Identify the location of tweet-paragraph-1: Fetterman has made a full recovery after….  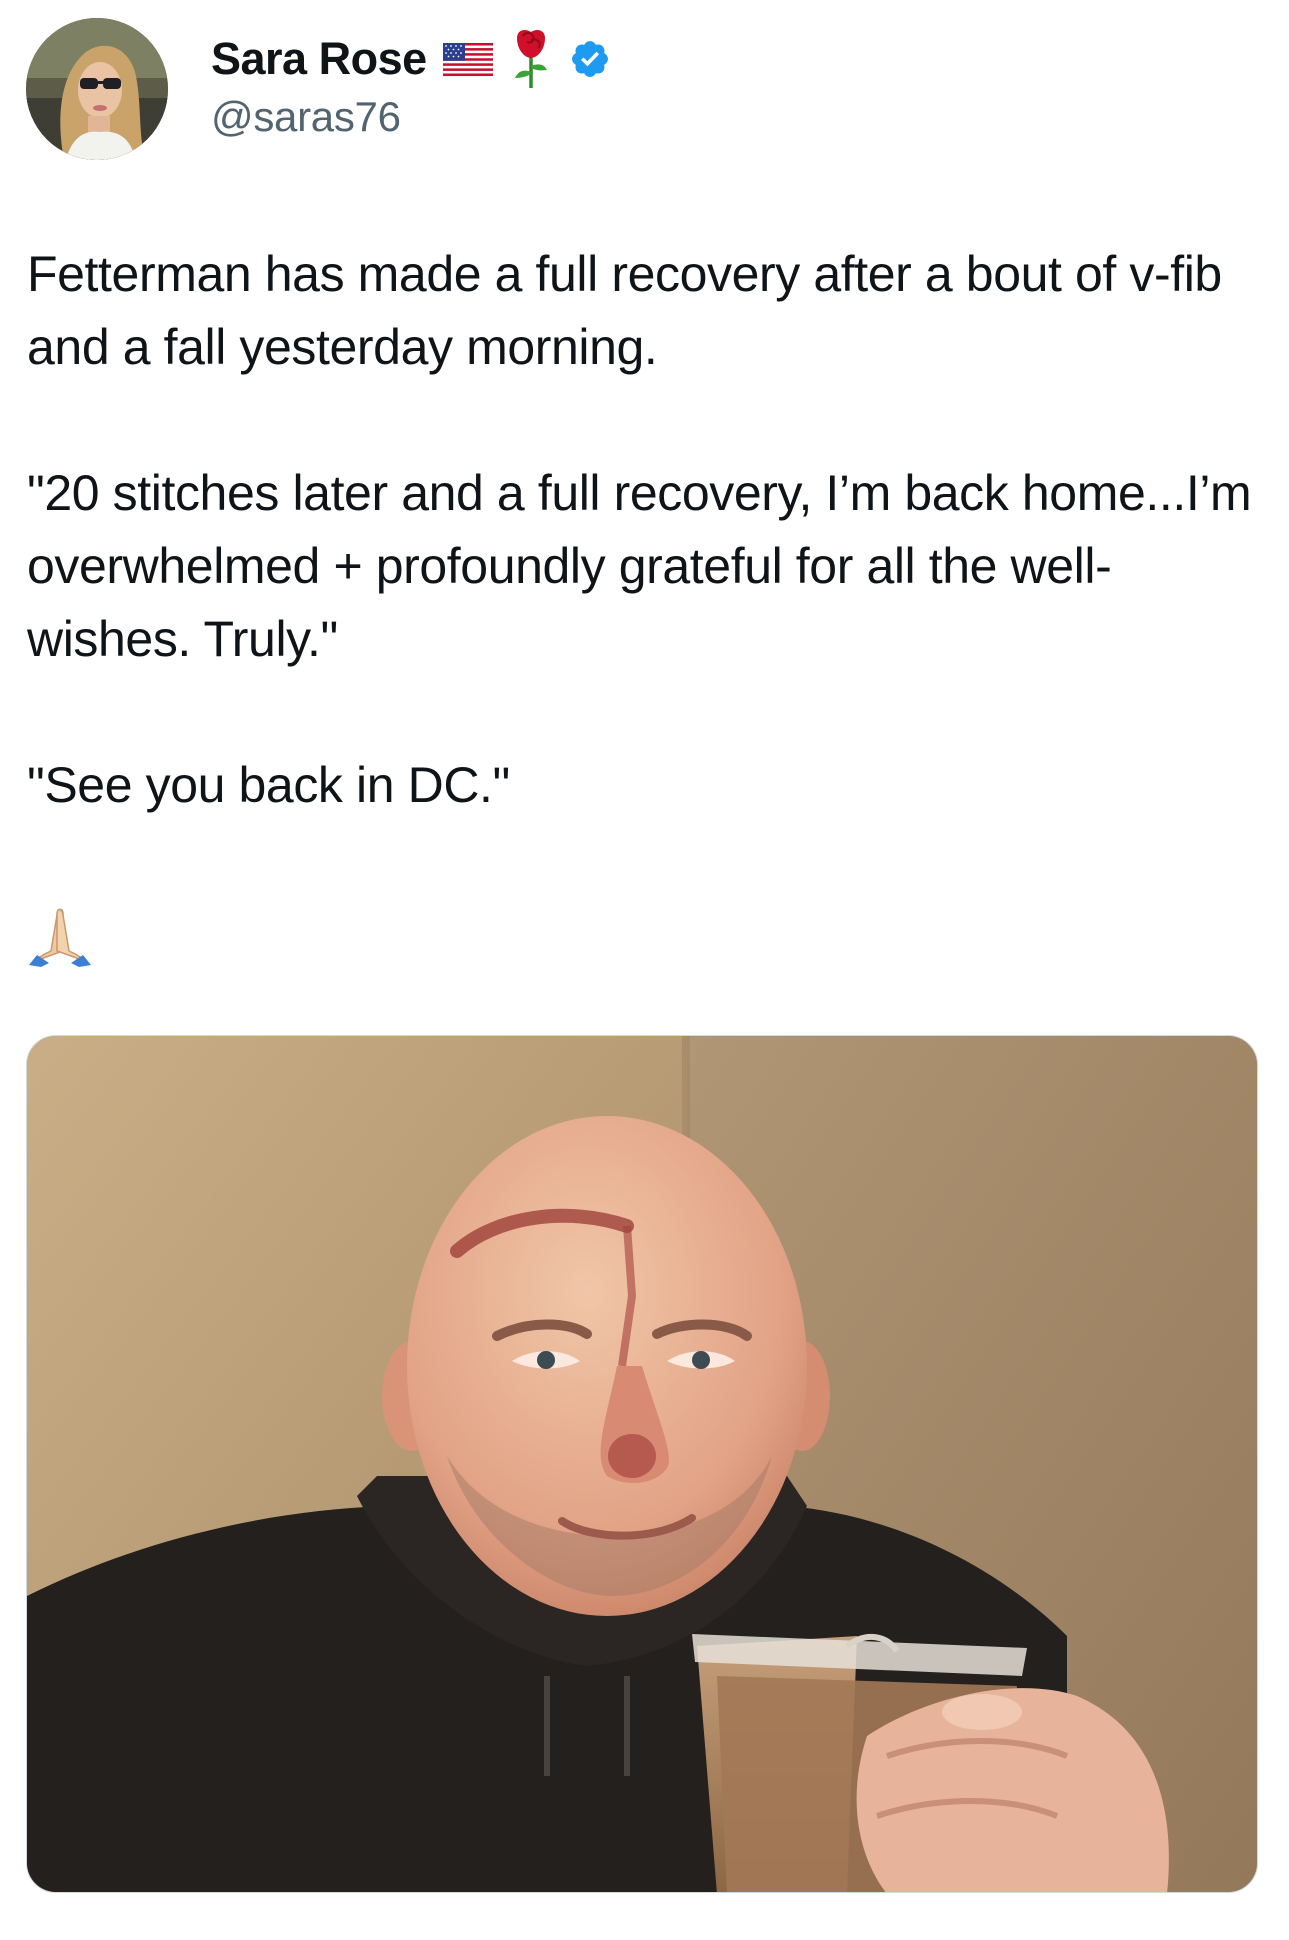
(624, 310).